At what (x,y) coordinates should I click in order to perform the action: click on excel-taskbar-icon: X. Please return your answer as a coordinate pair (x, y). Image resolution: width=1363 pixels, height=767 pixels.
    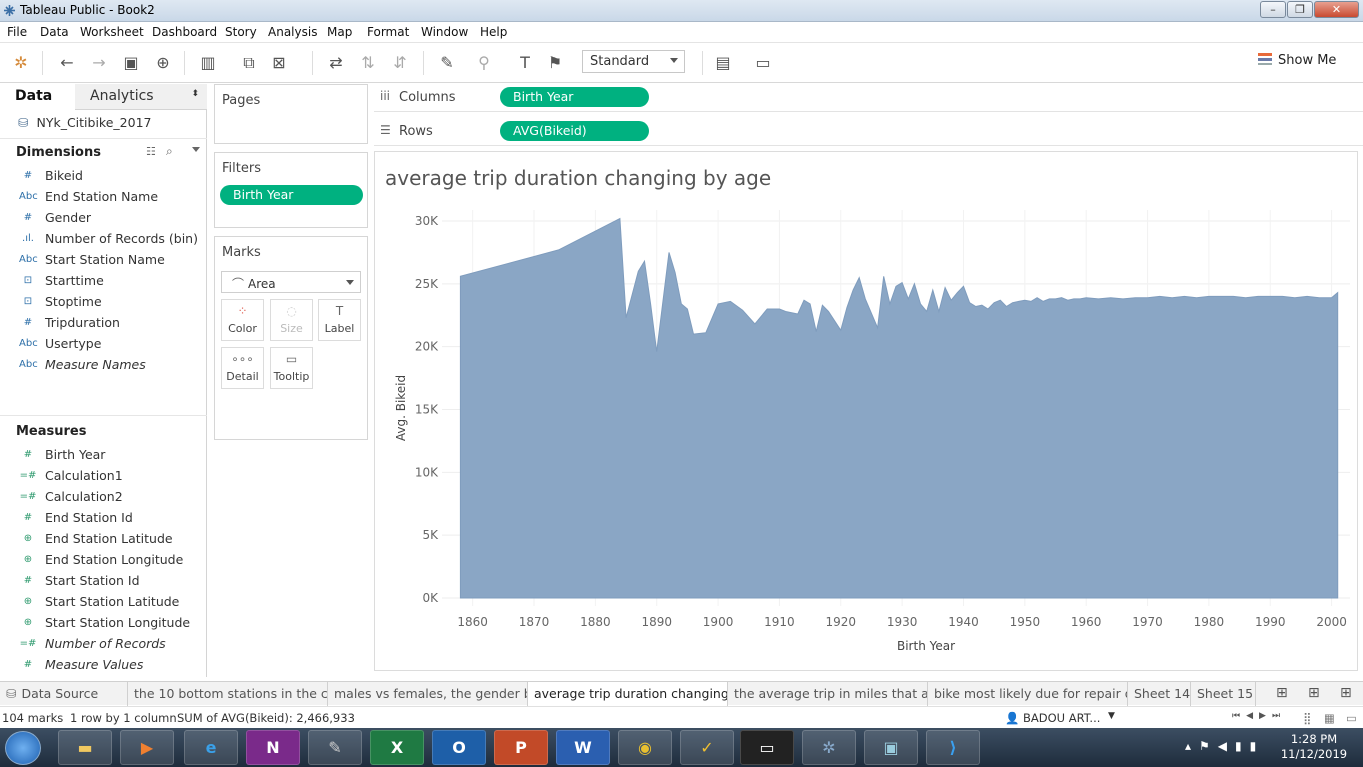
    Looking at the image, I should click on (397, 747).